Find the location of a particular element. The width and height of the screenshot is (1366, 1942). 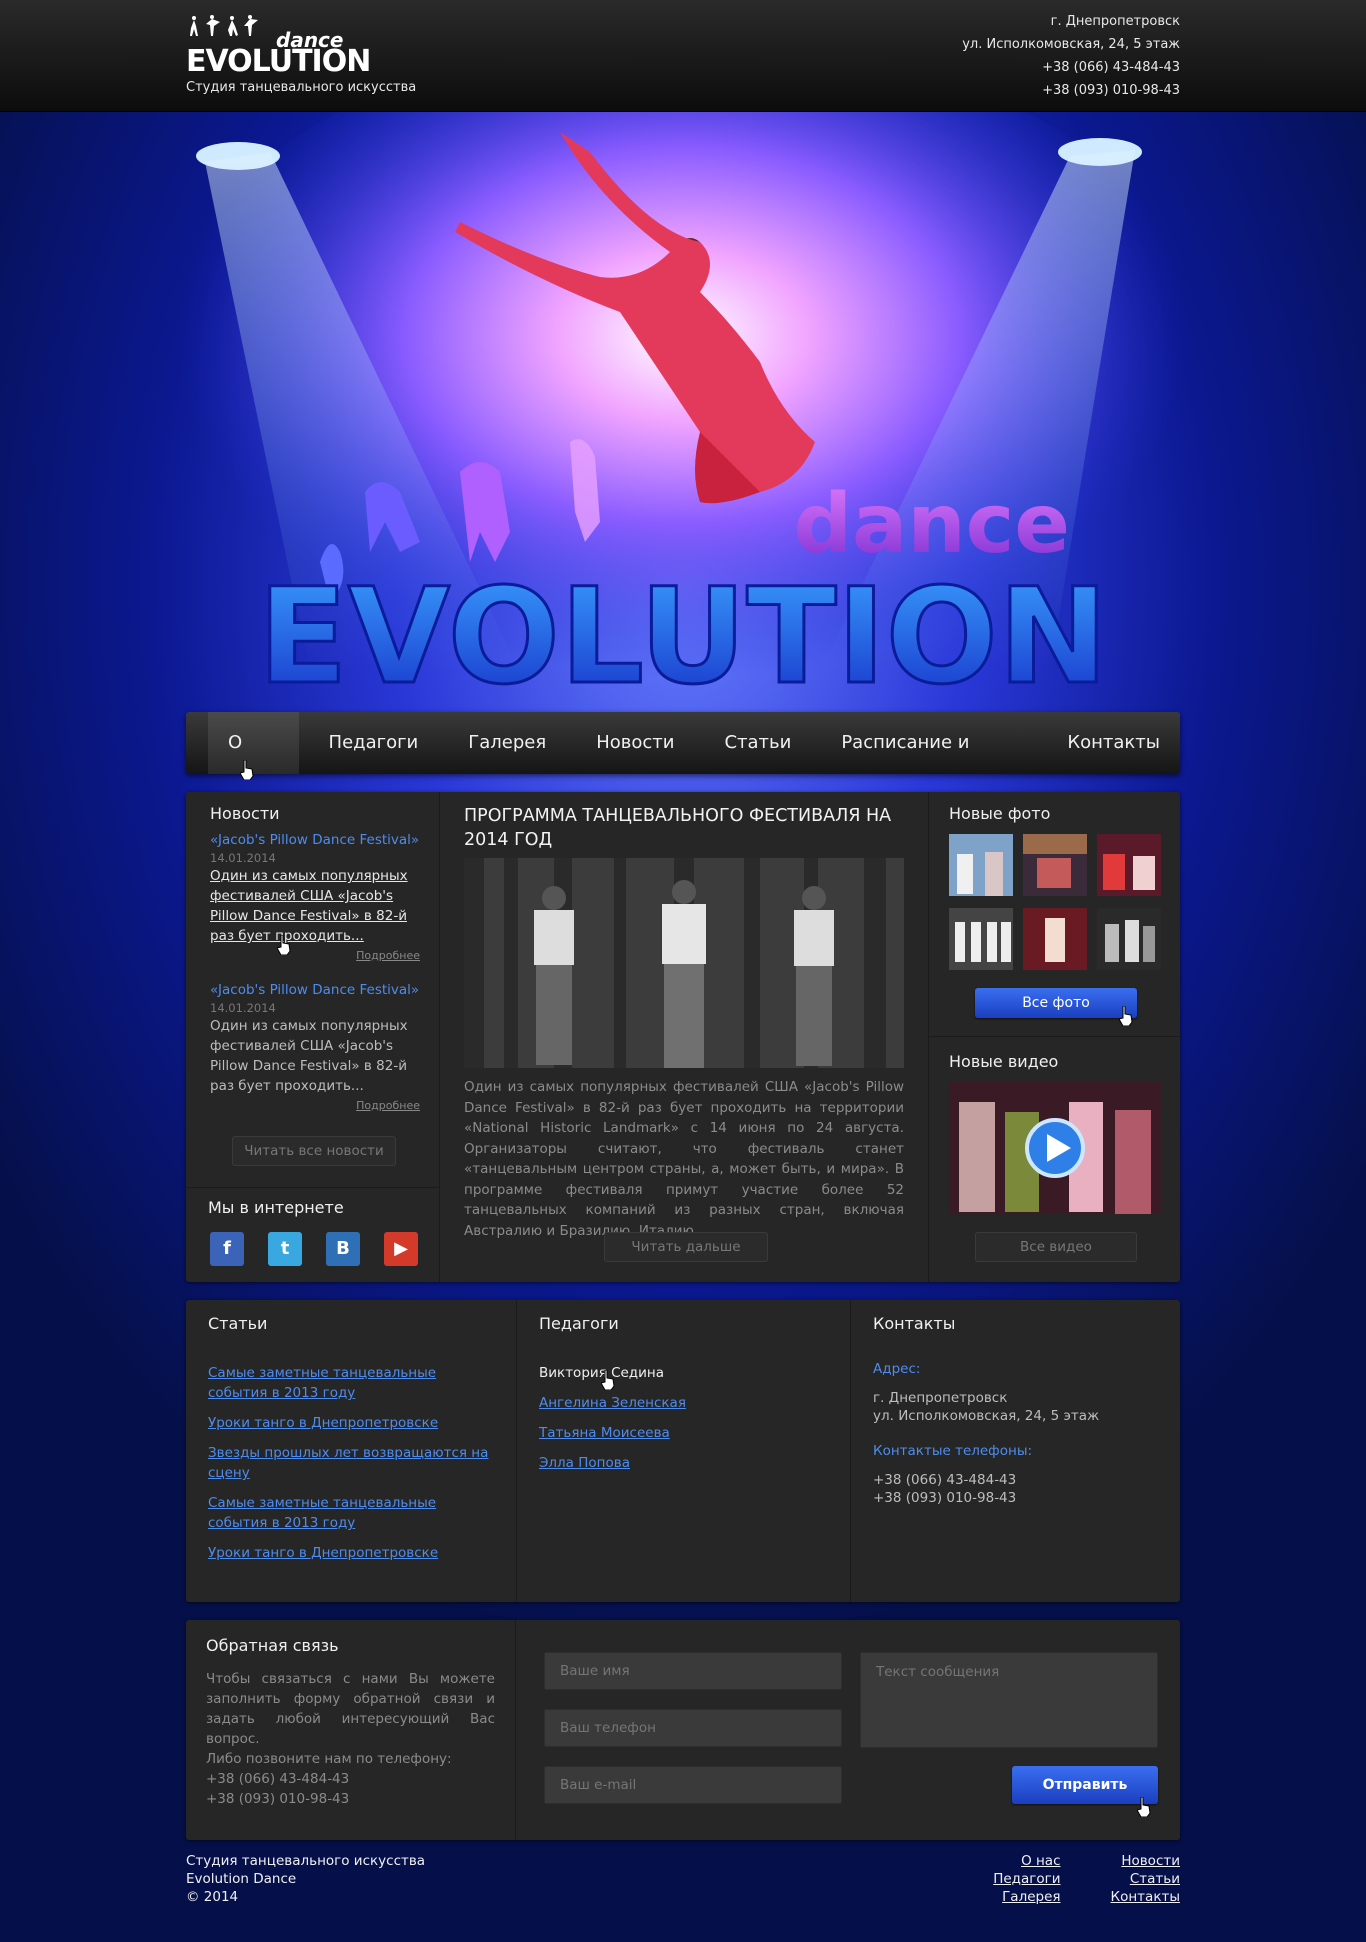

contacts-street: ул. Исполкомовская, 24, 5 этаж is located at coordinates (986, 1416).